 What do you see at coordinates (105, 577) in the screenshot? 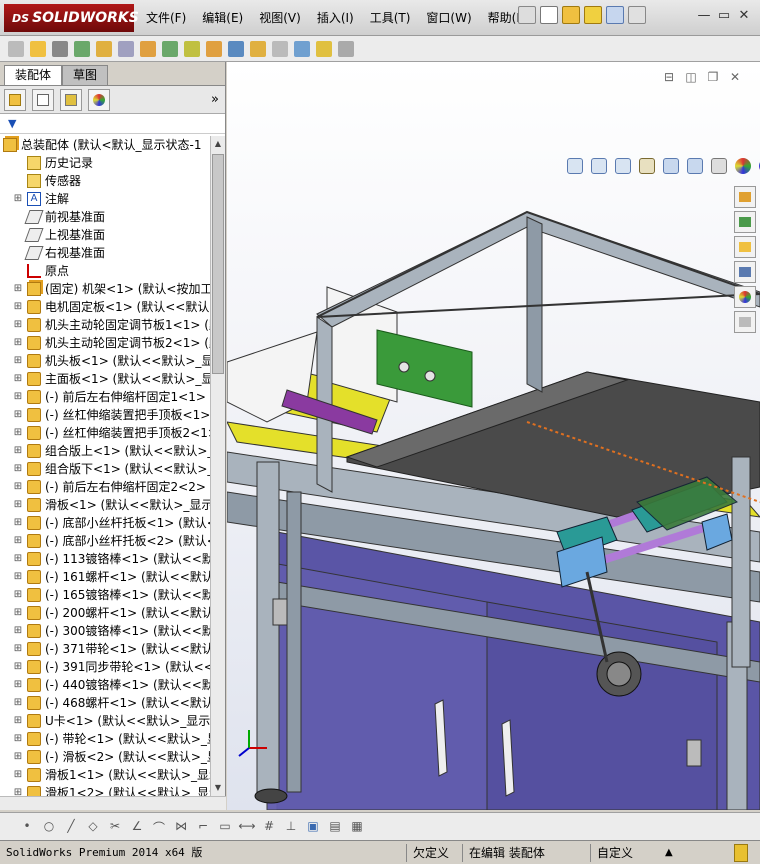
I see `tree-item: ⊞ (-) 161螺杆<1> (默认<<默认>_` at bounding box center [105, 577].